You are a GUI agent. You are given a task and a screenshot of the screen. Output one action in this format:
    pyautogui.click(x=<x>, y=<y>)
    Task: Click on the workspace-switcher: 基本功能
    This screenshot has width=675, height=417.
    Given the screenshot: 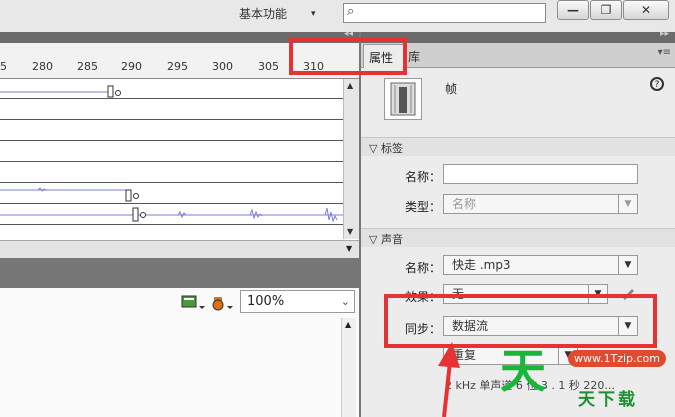 What is the action you would take?
    pyautogui.click(x=263, y=13)
    